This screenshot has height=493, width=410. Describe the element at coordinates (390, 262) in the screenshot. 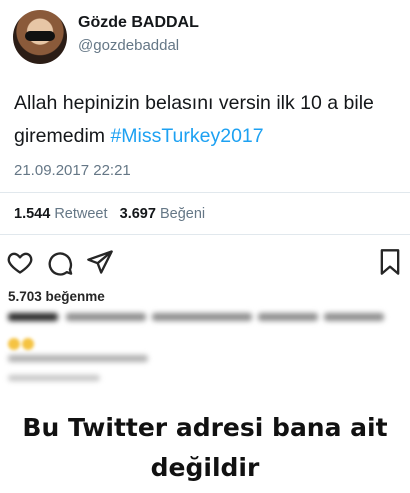

I see `bookmark-icon` at that location.